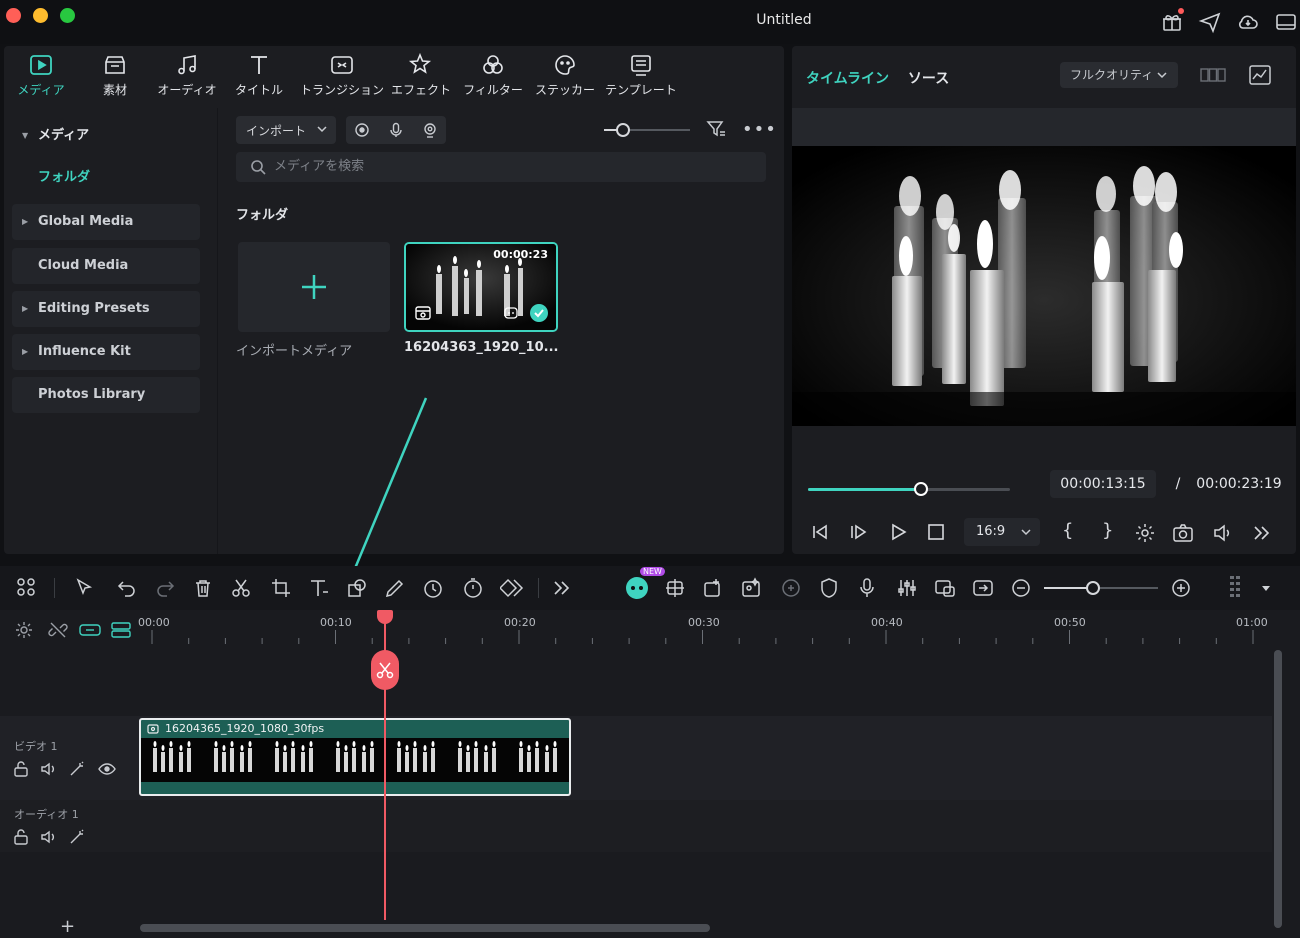 The height and width of the screenshot is (938, 1300). I want to click on hide-track-magic-icon, so click(77, 769).